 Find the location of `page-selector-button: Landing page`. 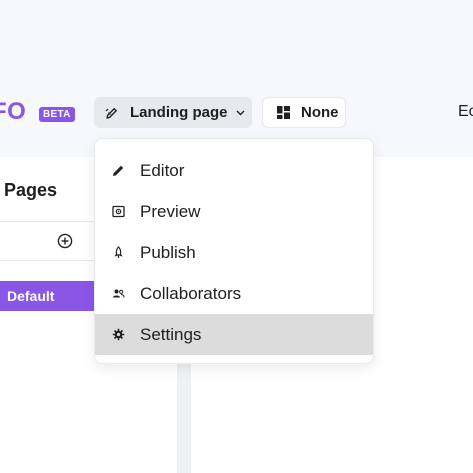

page-selector-button: Landing page is located at coordinates (173, 112).